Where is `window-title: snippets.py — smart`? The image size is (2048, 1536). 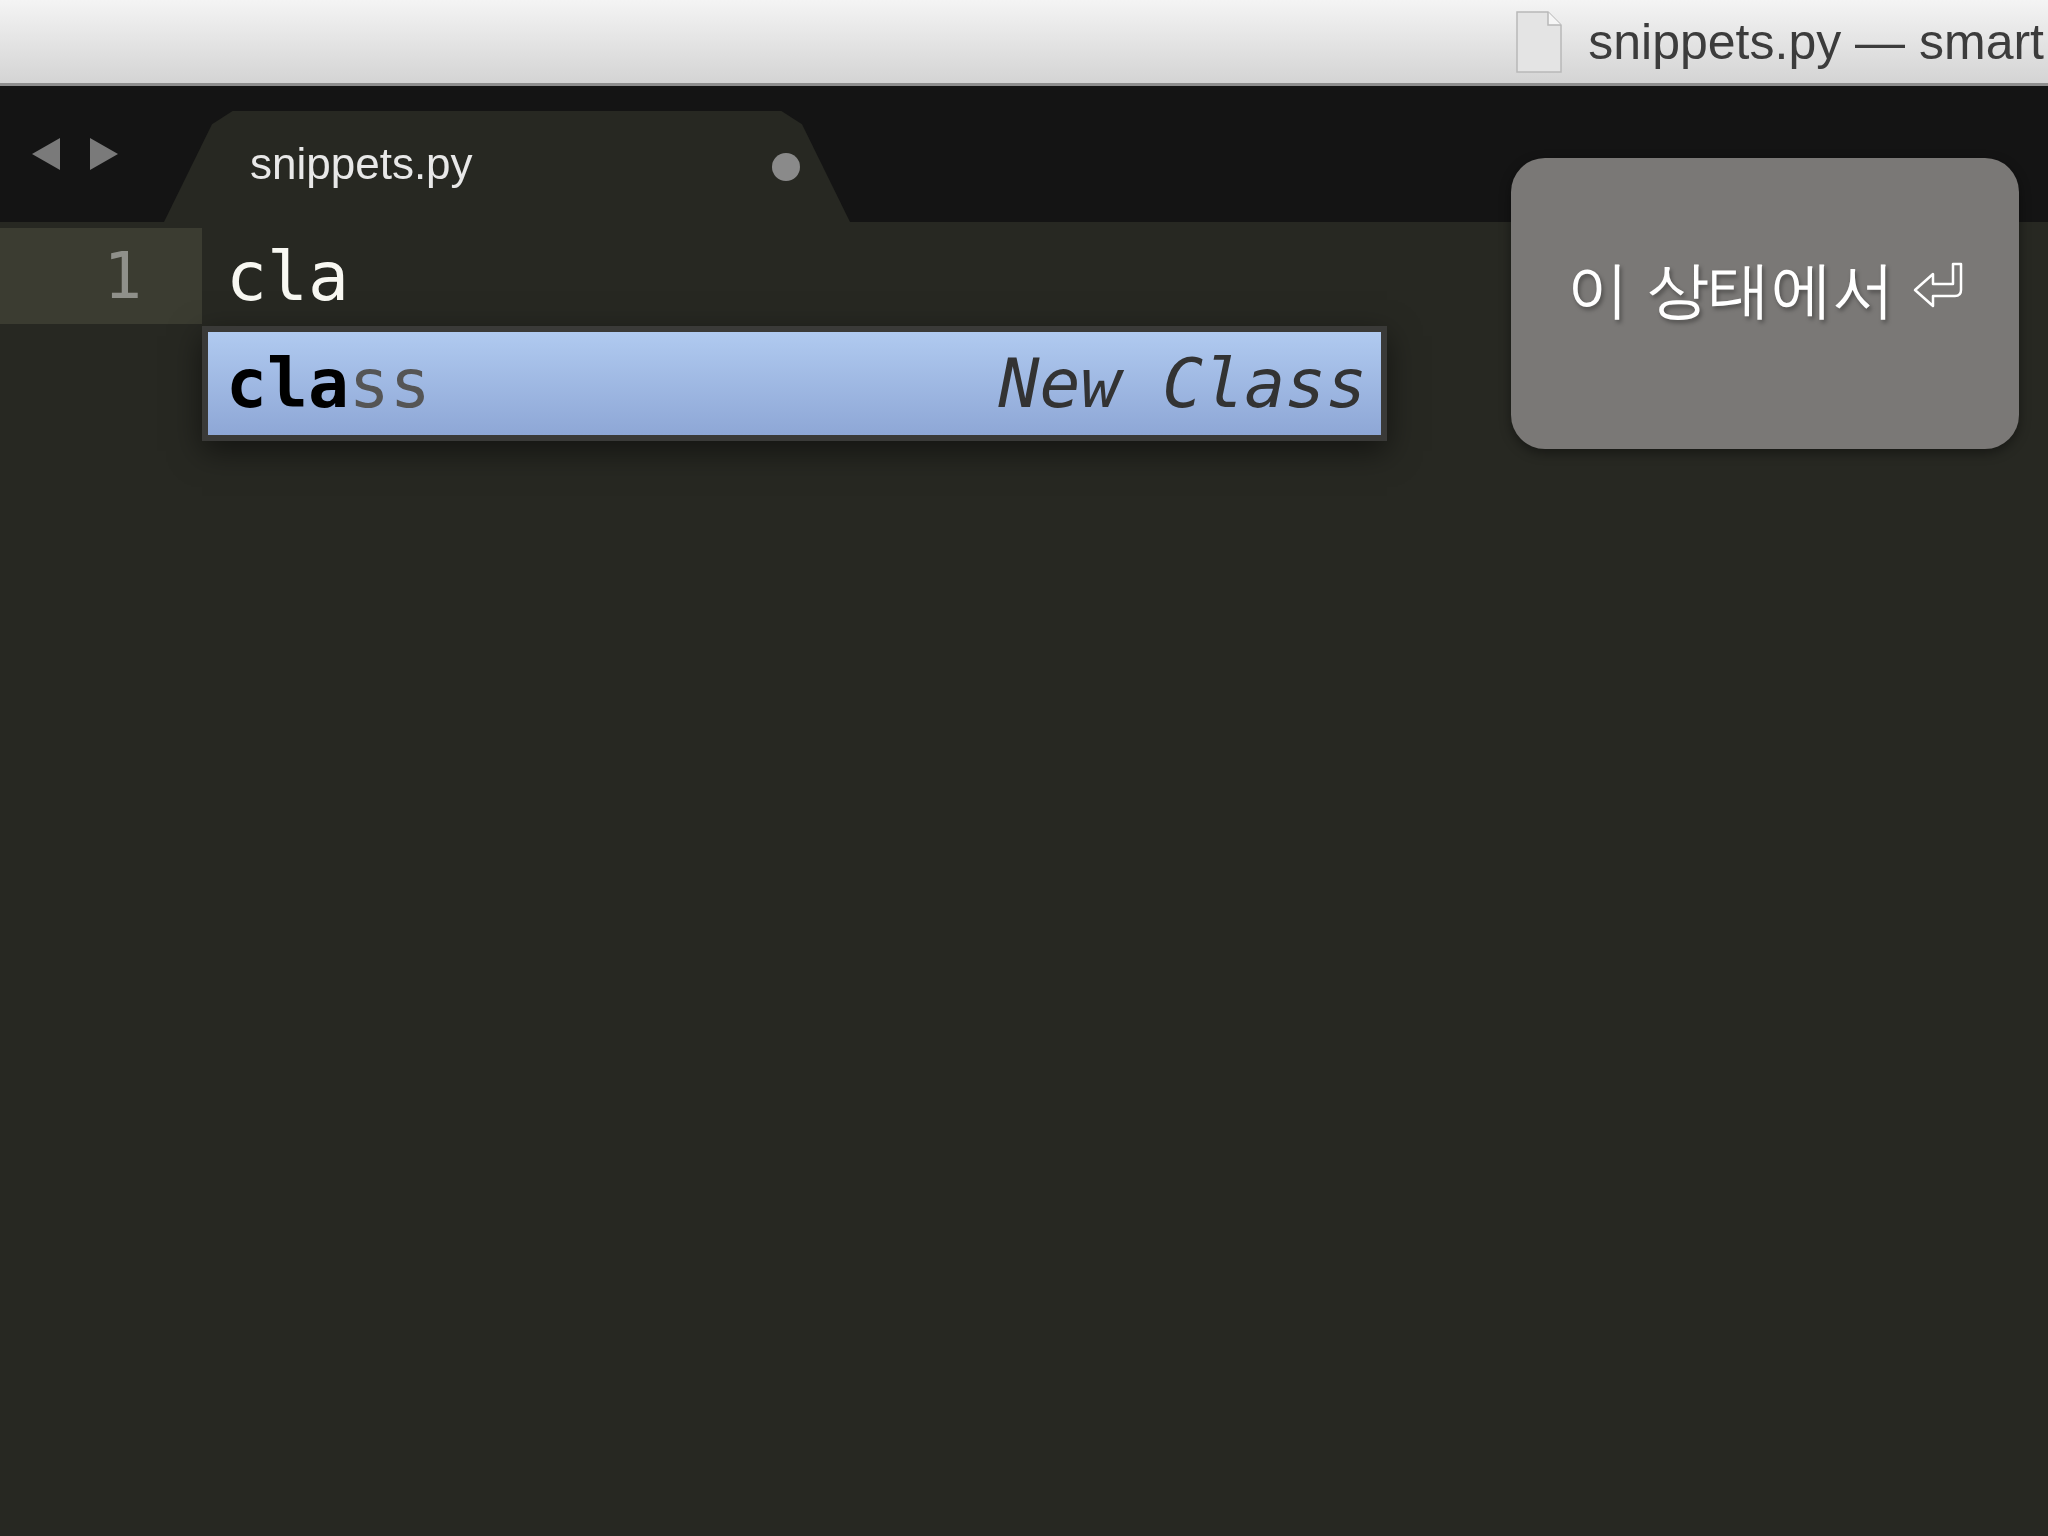 window-title: snippets.py — smart is located at coordinates (1816, 41).